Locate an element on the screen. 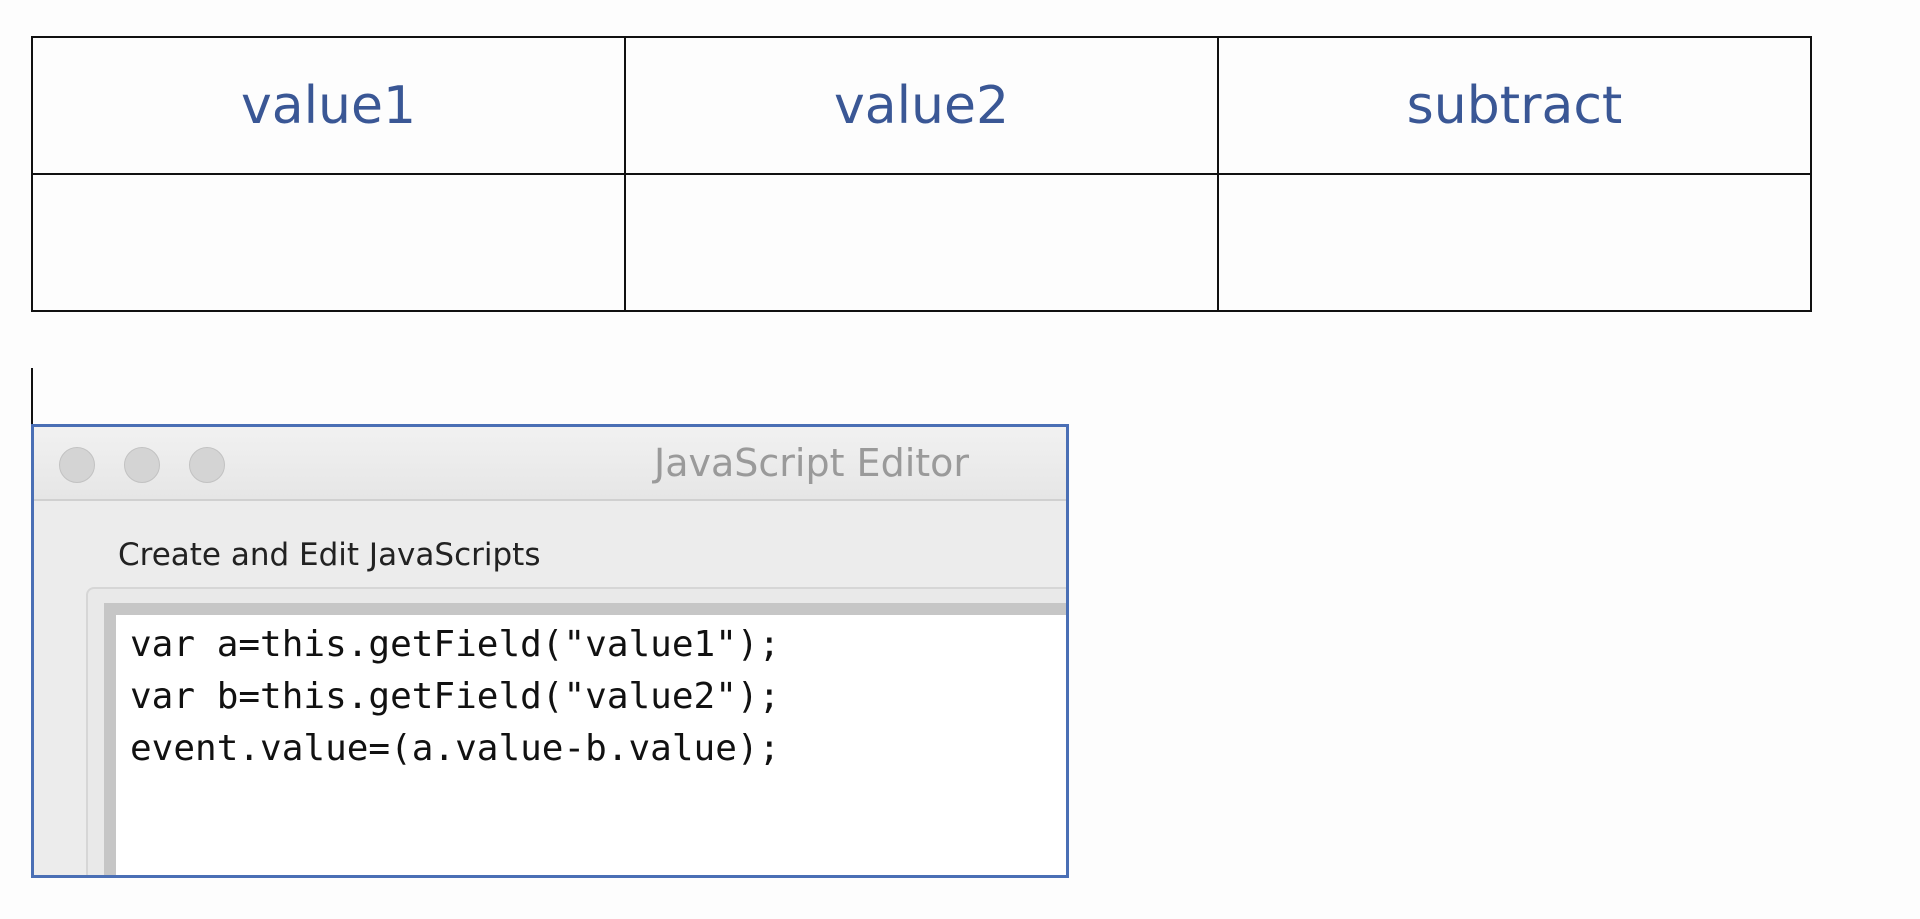  input-row is located at coordinates (921, 242).